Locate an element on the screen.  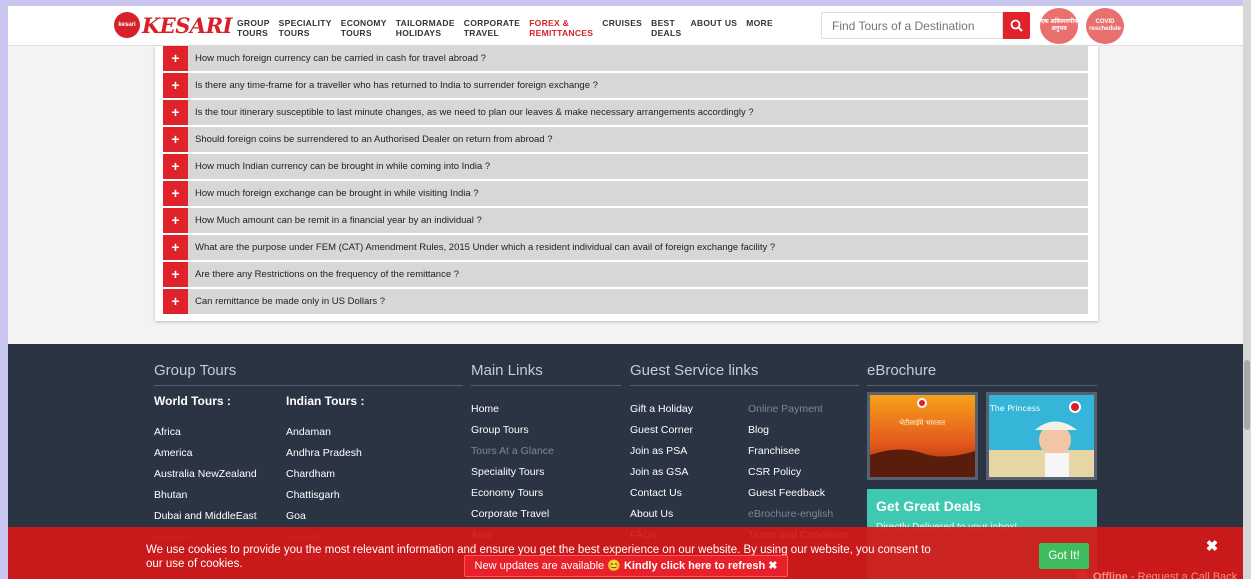
main-link: Tours At a Glance is located at coordinates (512, 451).